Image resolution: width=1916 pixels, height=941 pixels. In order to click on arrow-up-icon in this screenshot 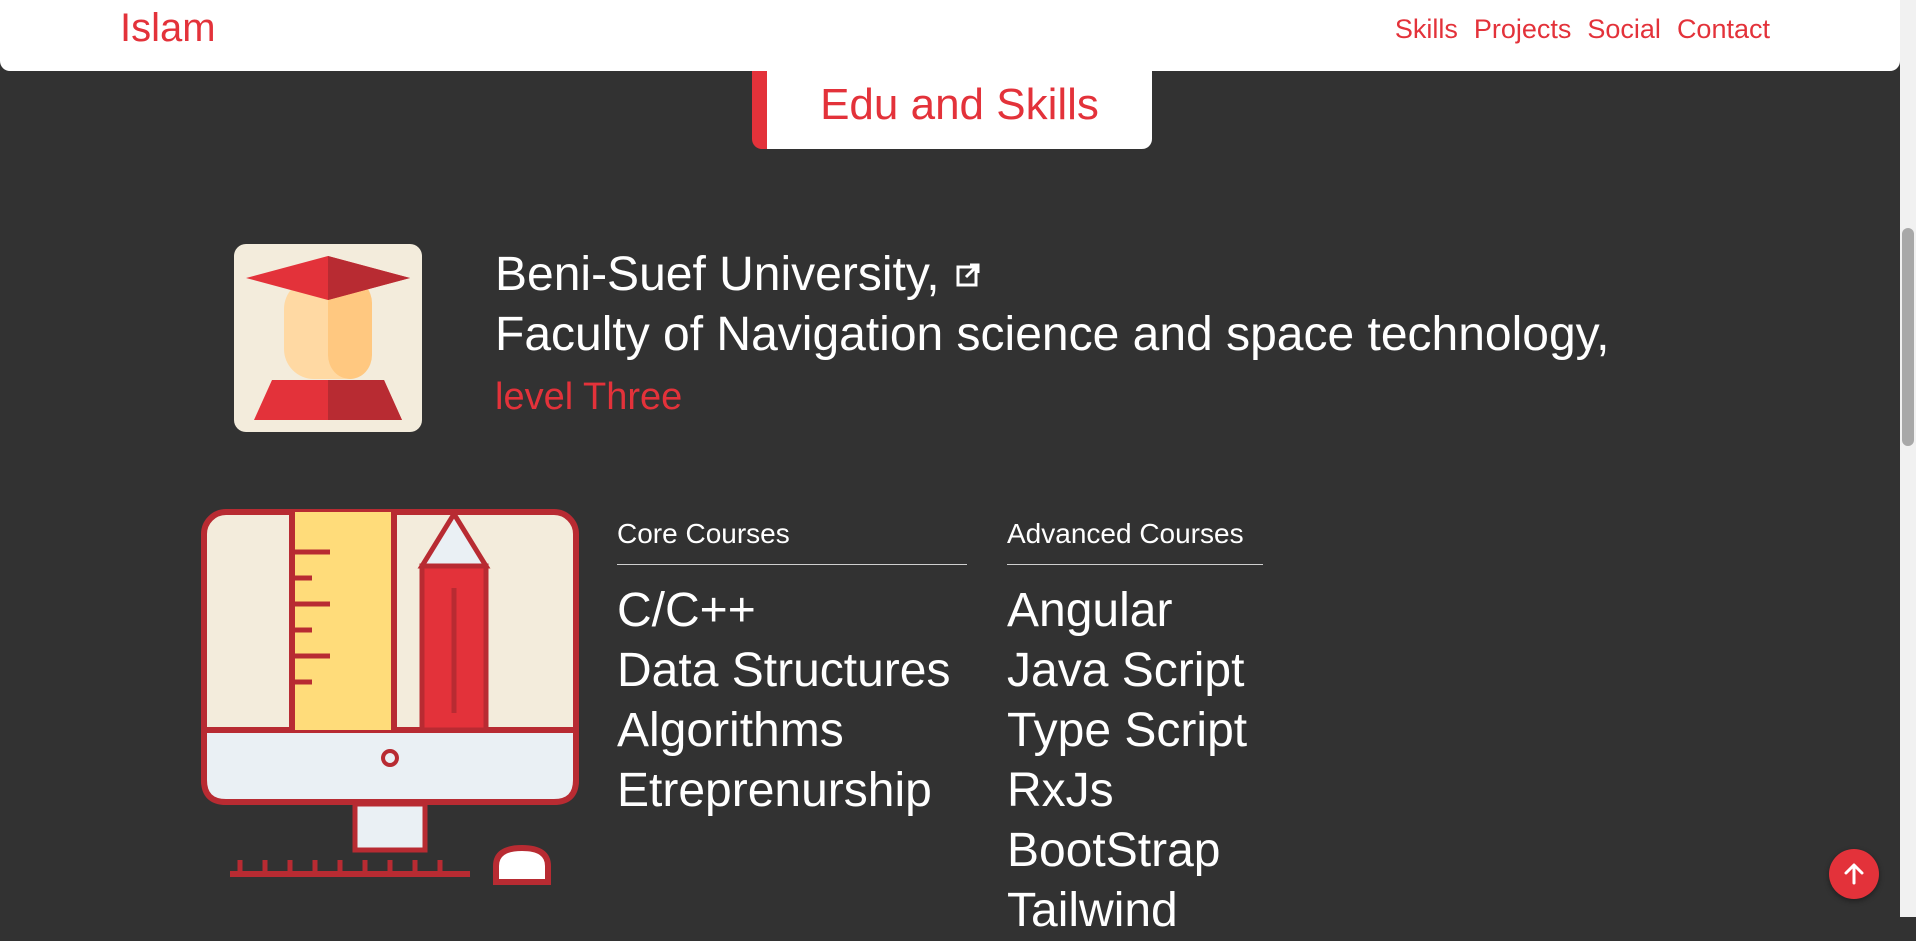, I will do `click(1854, 874)`.